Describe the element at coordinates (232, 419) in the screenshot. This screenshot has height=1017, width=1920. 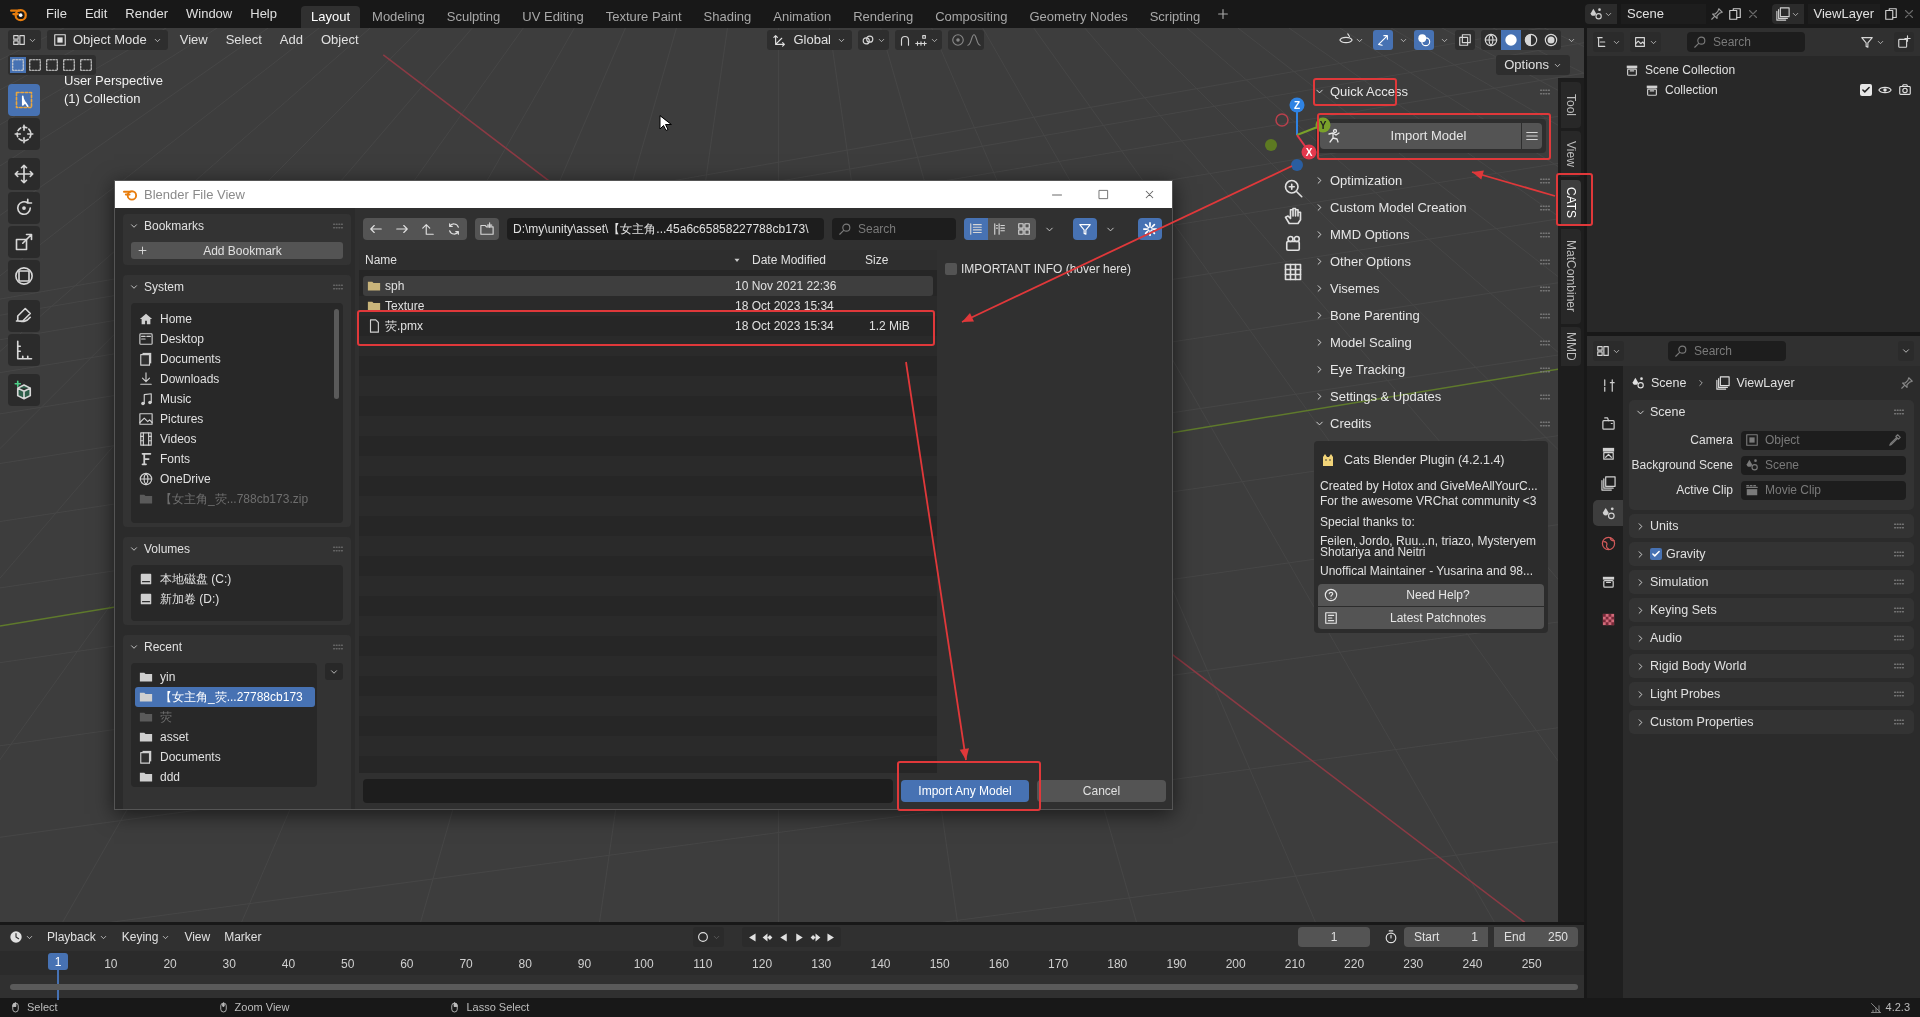
I see `sidebar-item: Pictures` at that location.